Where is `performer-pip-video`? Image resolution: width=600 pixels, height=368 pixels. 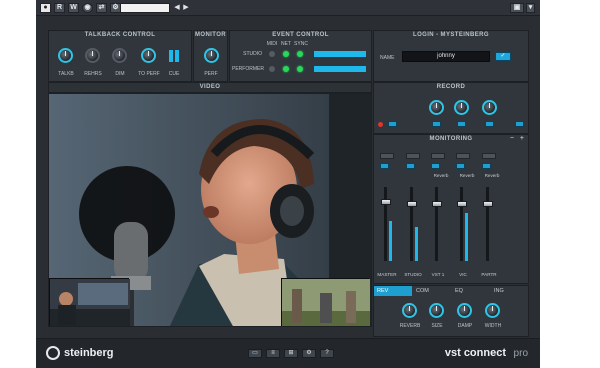
performer-pip-video is located at coordinates (325, 302).